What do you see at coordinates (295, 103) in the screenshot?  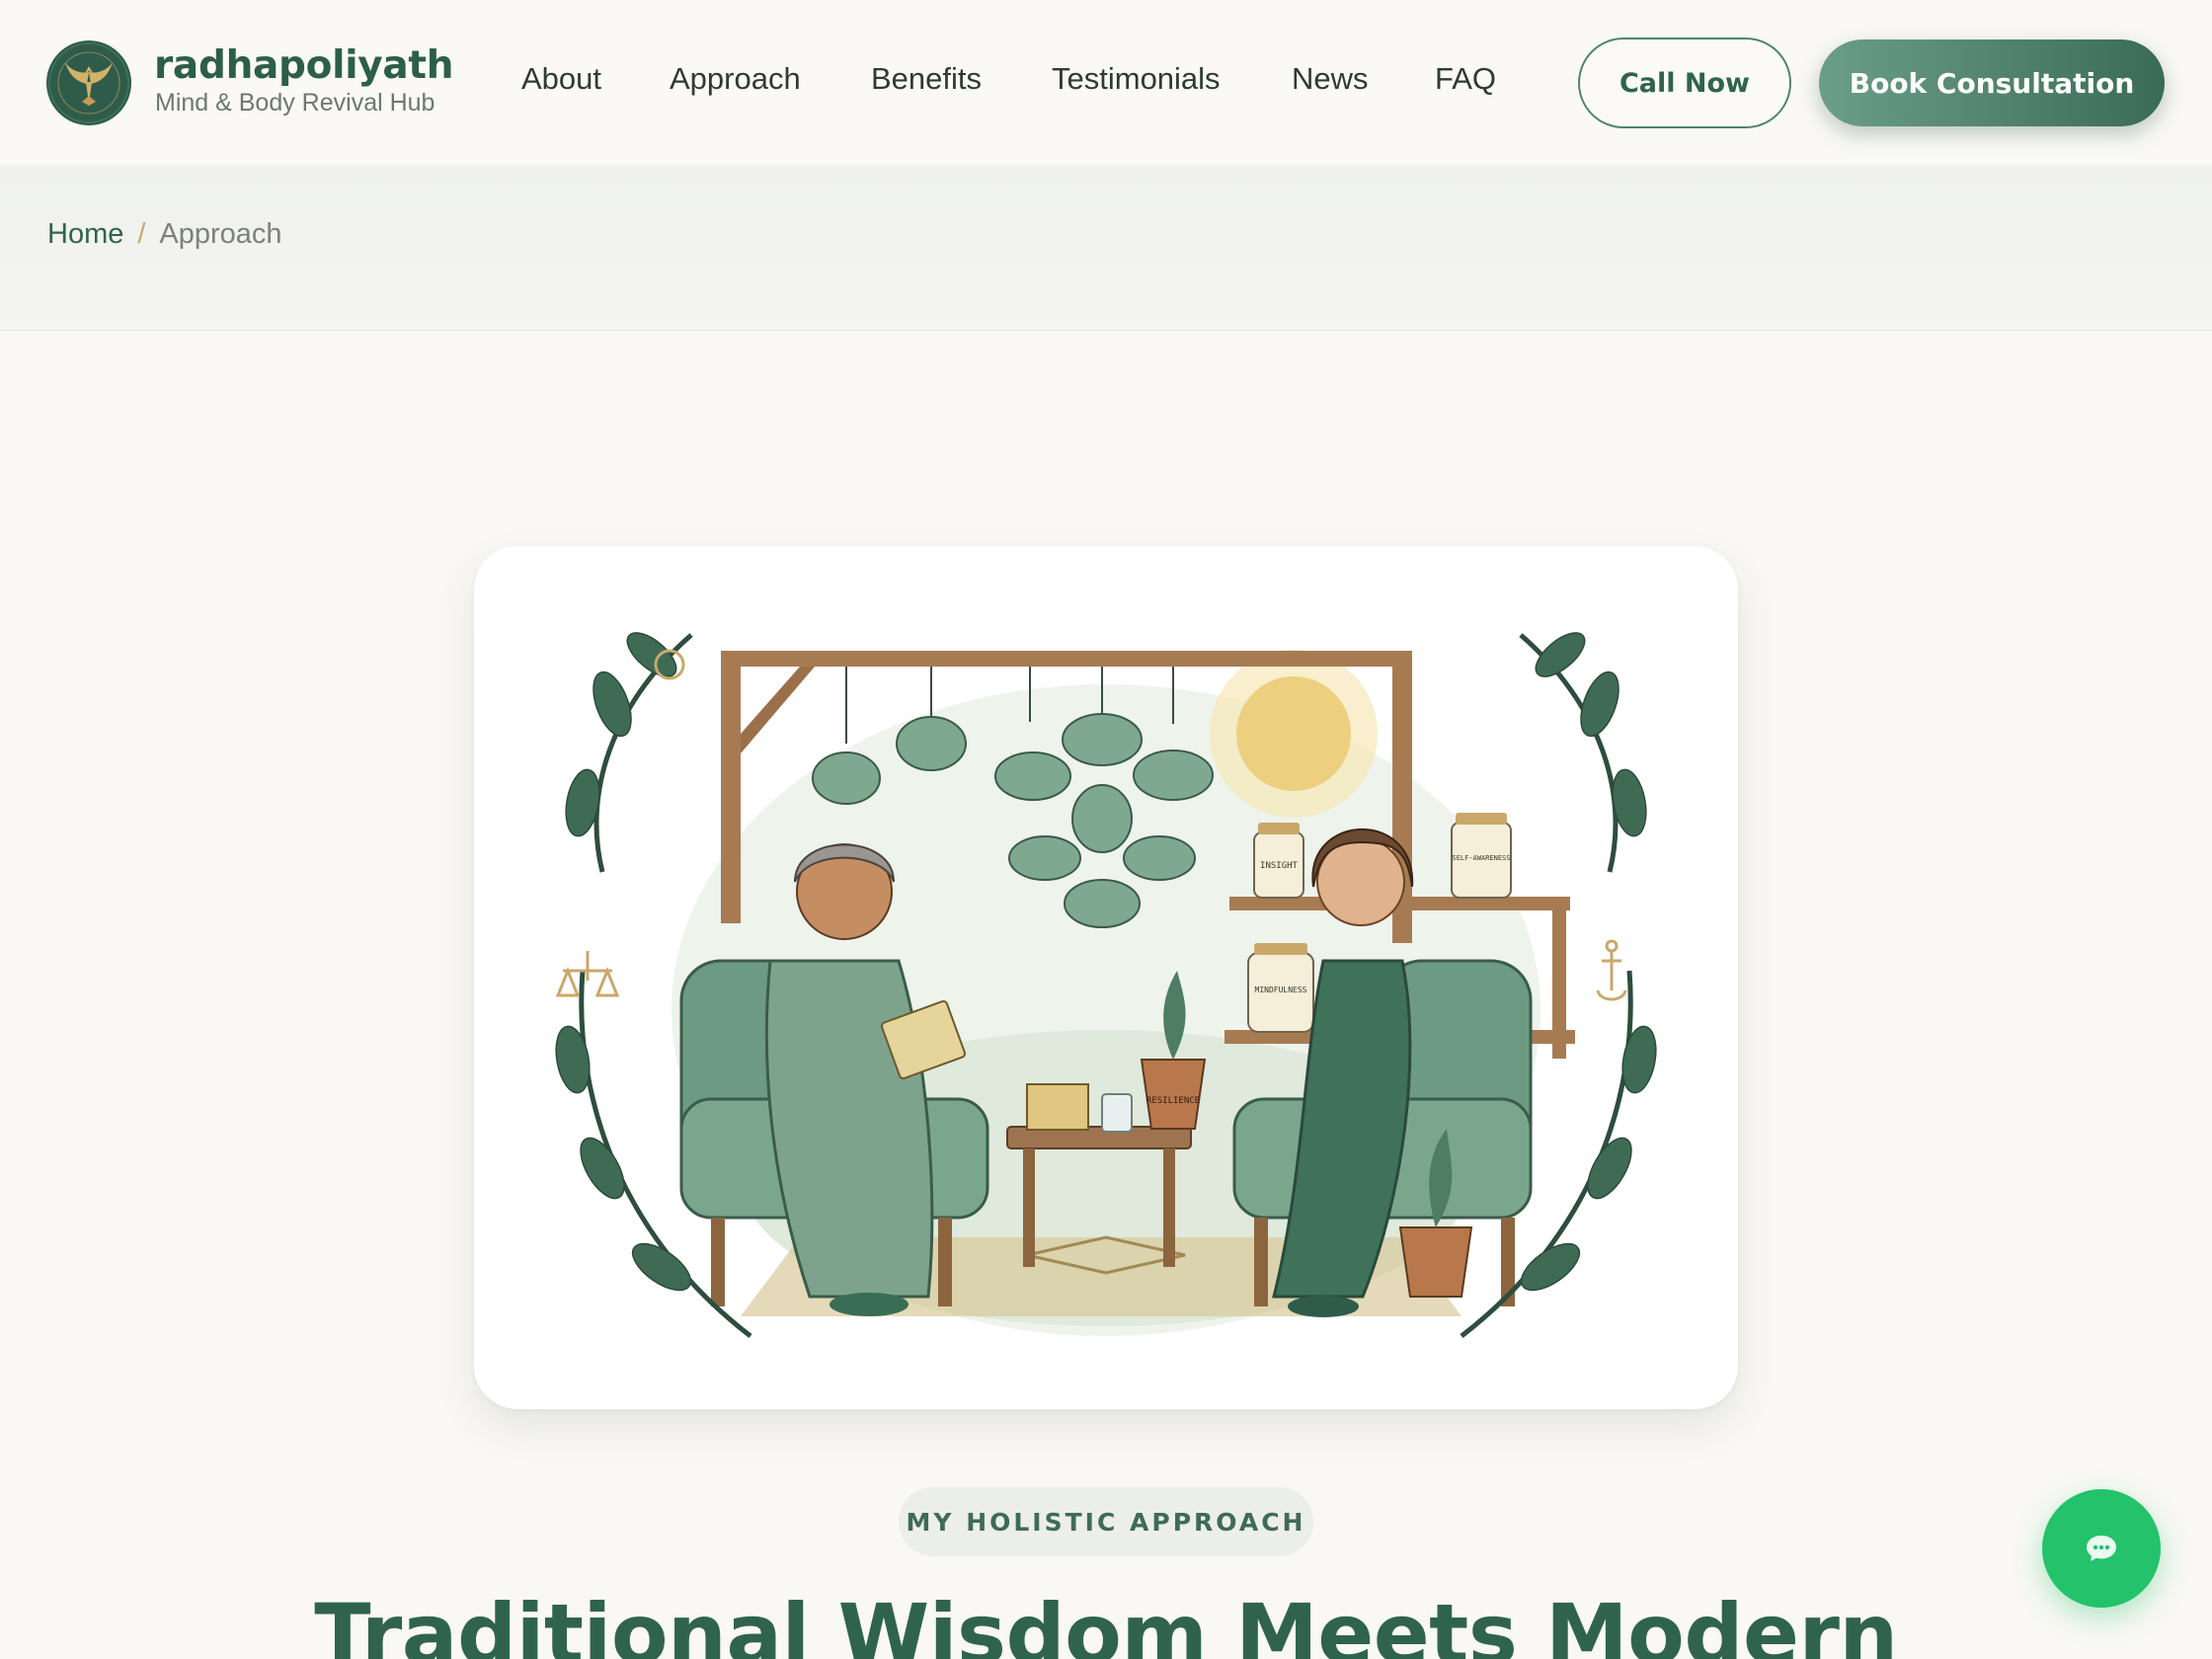 I see `brand-tagline: Mind & Body Revival Hub` at bounding box center [295, 103].